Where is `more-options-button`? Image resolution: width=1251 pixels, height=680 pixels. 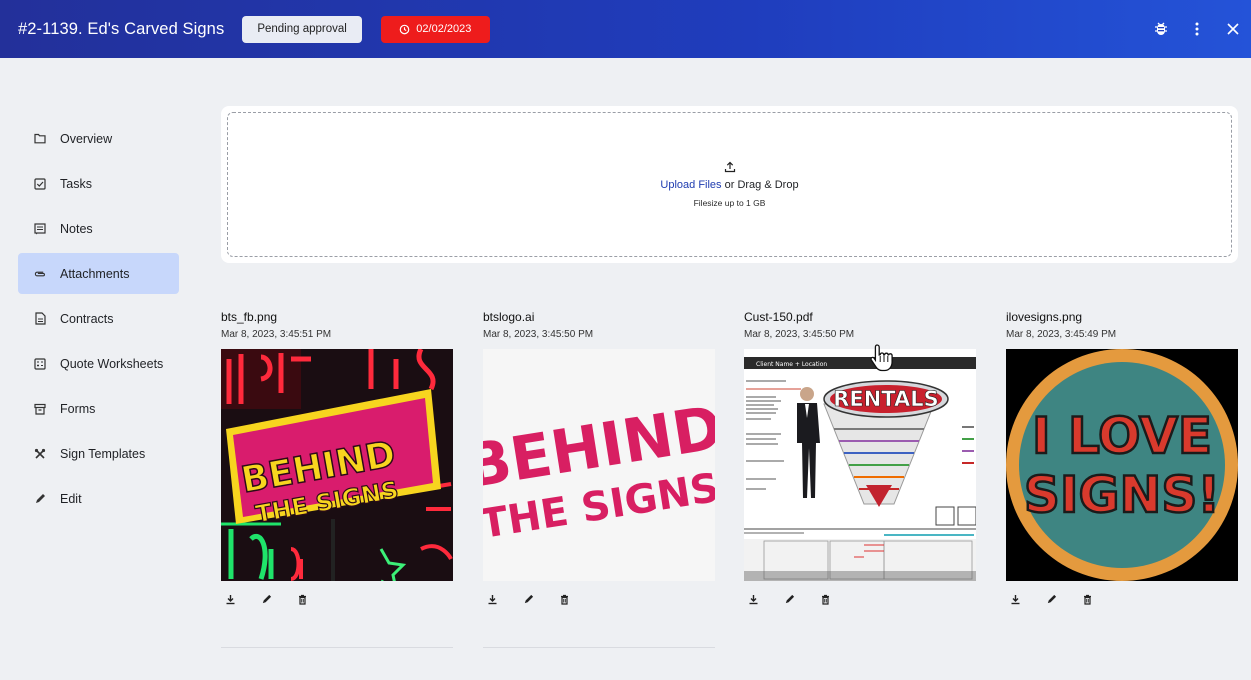
more-options-button is located at coordinates (1197, 29).